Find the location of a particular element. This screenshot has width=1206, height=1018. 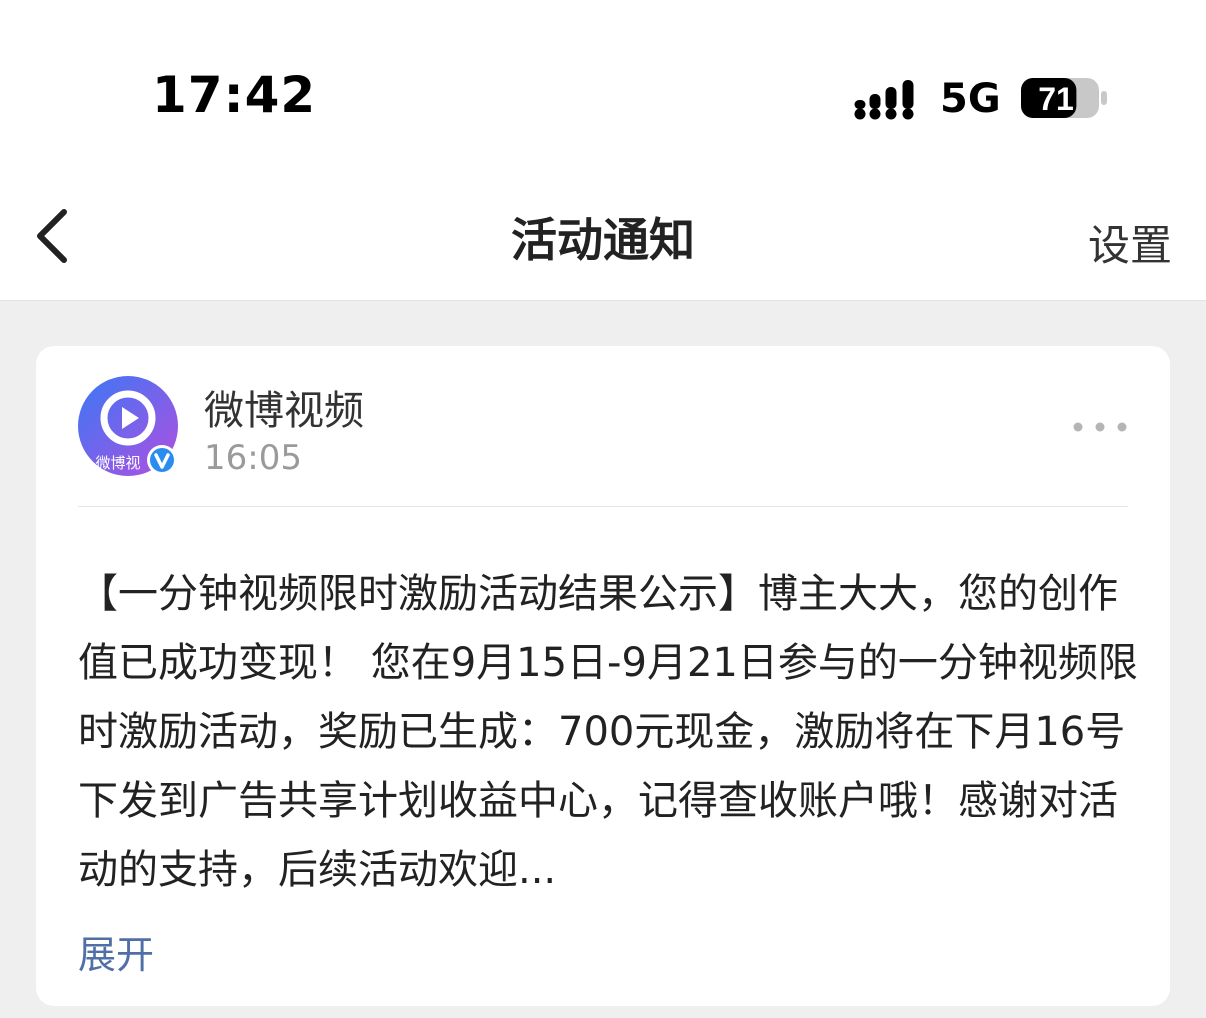

message-timestamp: 16:05 is located at coordinates (253, 458).